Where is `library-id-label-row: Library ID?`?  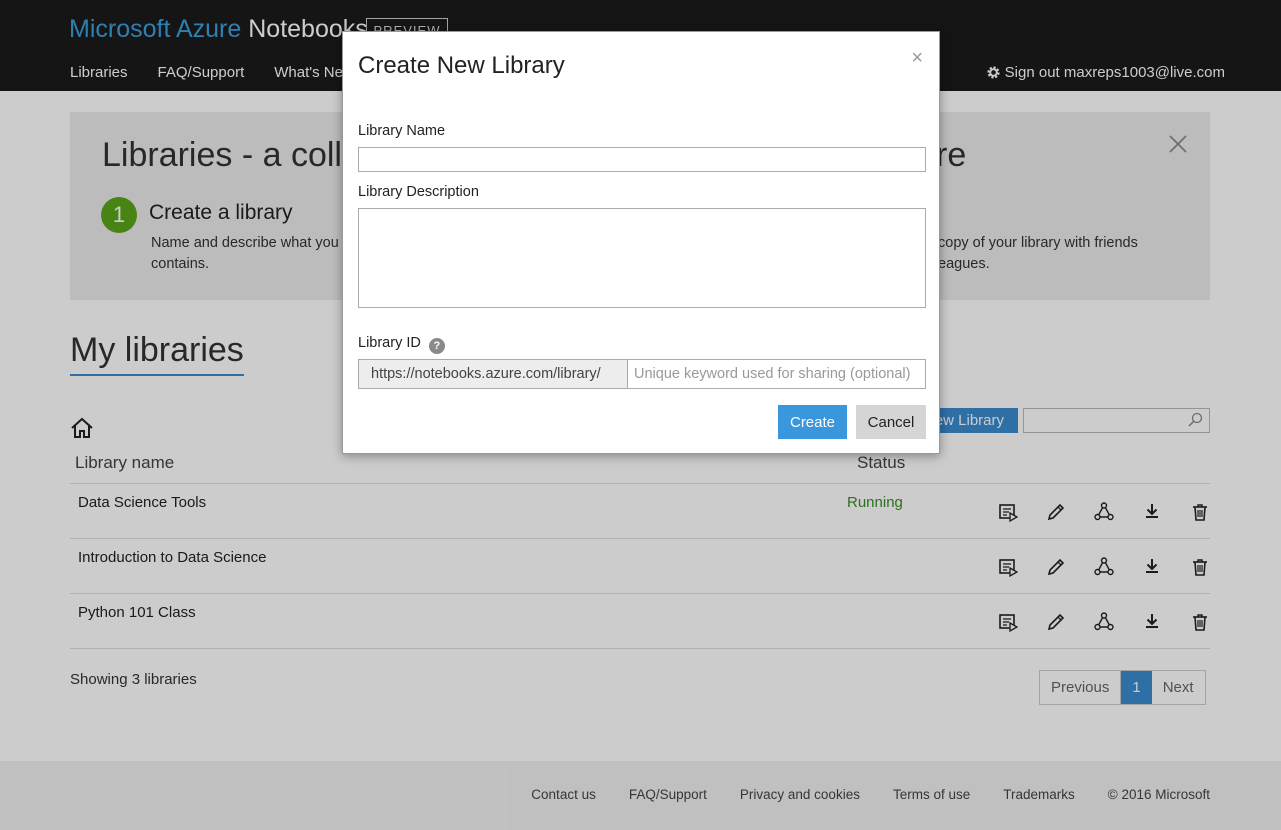
library-id-label-row: Library ID? is located at coordinates (401, 344).